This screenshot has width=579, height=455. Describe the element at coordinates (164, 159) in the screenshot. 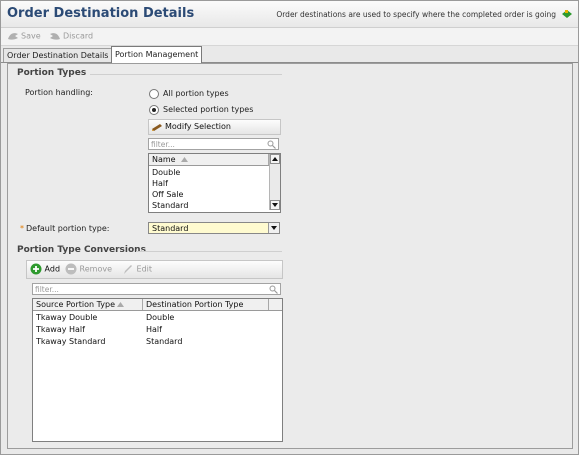

I see `column-header-name-label: Name` at that location.